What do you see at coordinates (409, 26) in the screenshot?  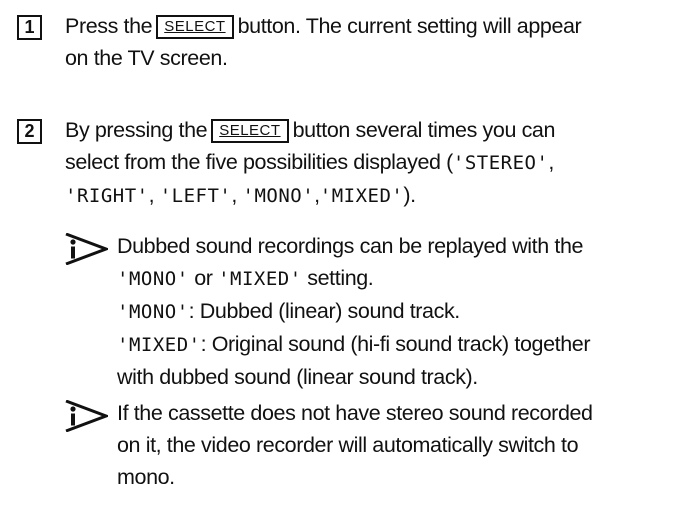 I see `step-1-text-post: button. The current setting will appear` at bounding box center [409, 26].